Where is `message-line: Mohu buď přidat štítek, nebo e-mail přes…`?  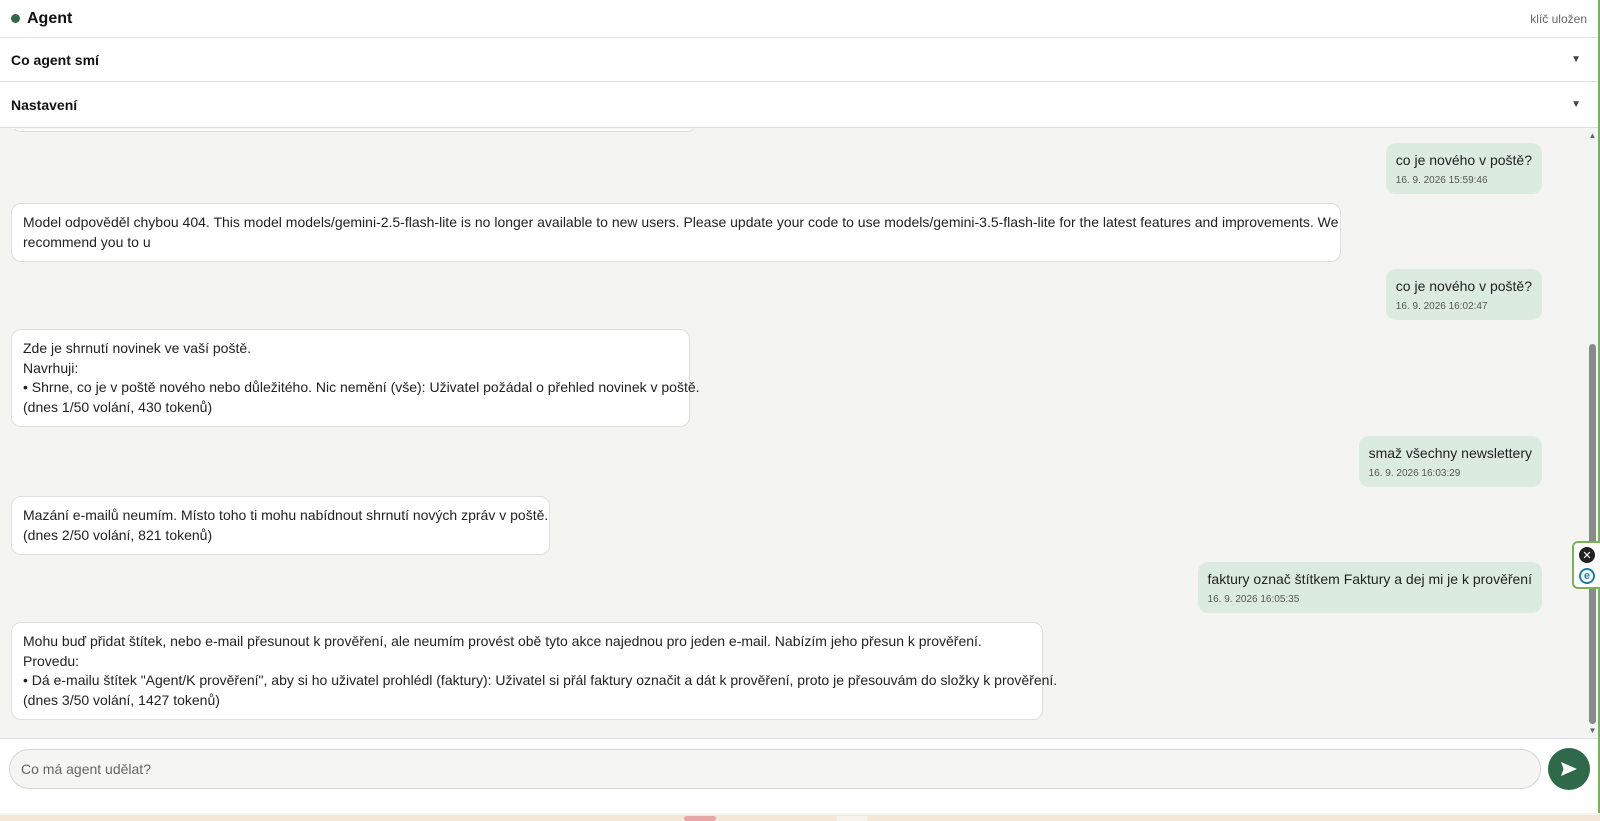 message-line: Mohu buď přidat štítek, nebo e-mail přes… is located at coordinates (502, 641).